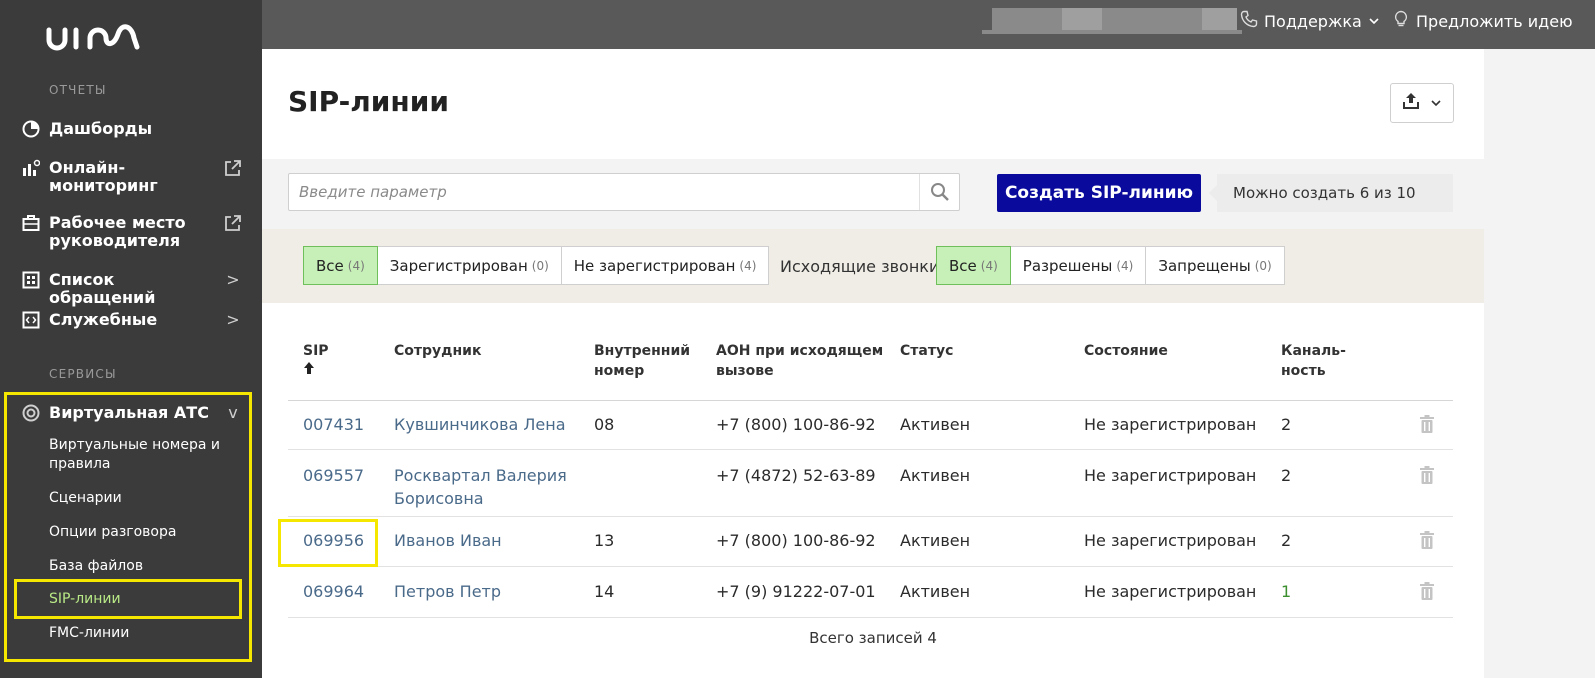 This screenshot has width=1595, height=678. What do you see at coordinates (316, 351) in the screenshot?
I see `column-label: SIP` at bounding box center [316, 351].